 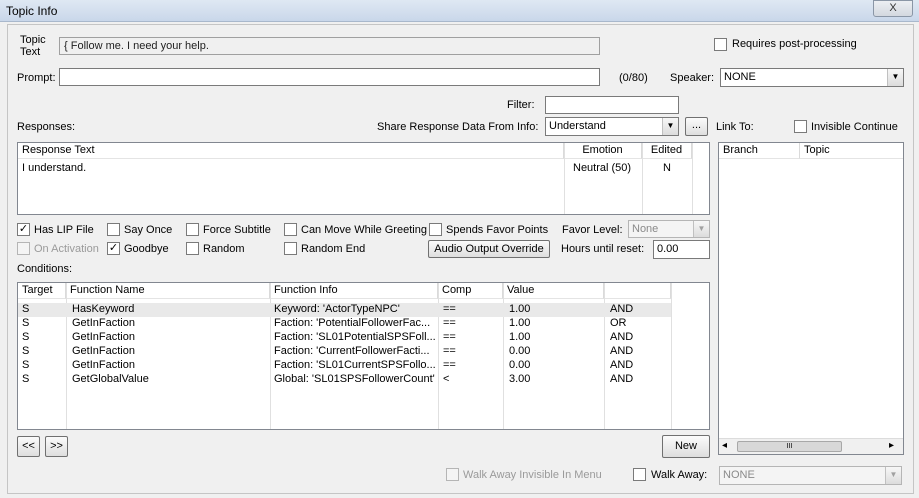 What do you see at coordinates (329, 46) in the screenshot?
I see `topic-text-field: { Follow me. I need your help.` at bounding box center [329, 46].